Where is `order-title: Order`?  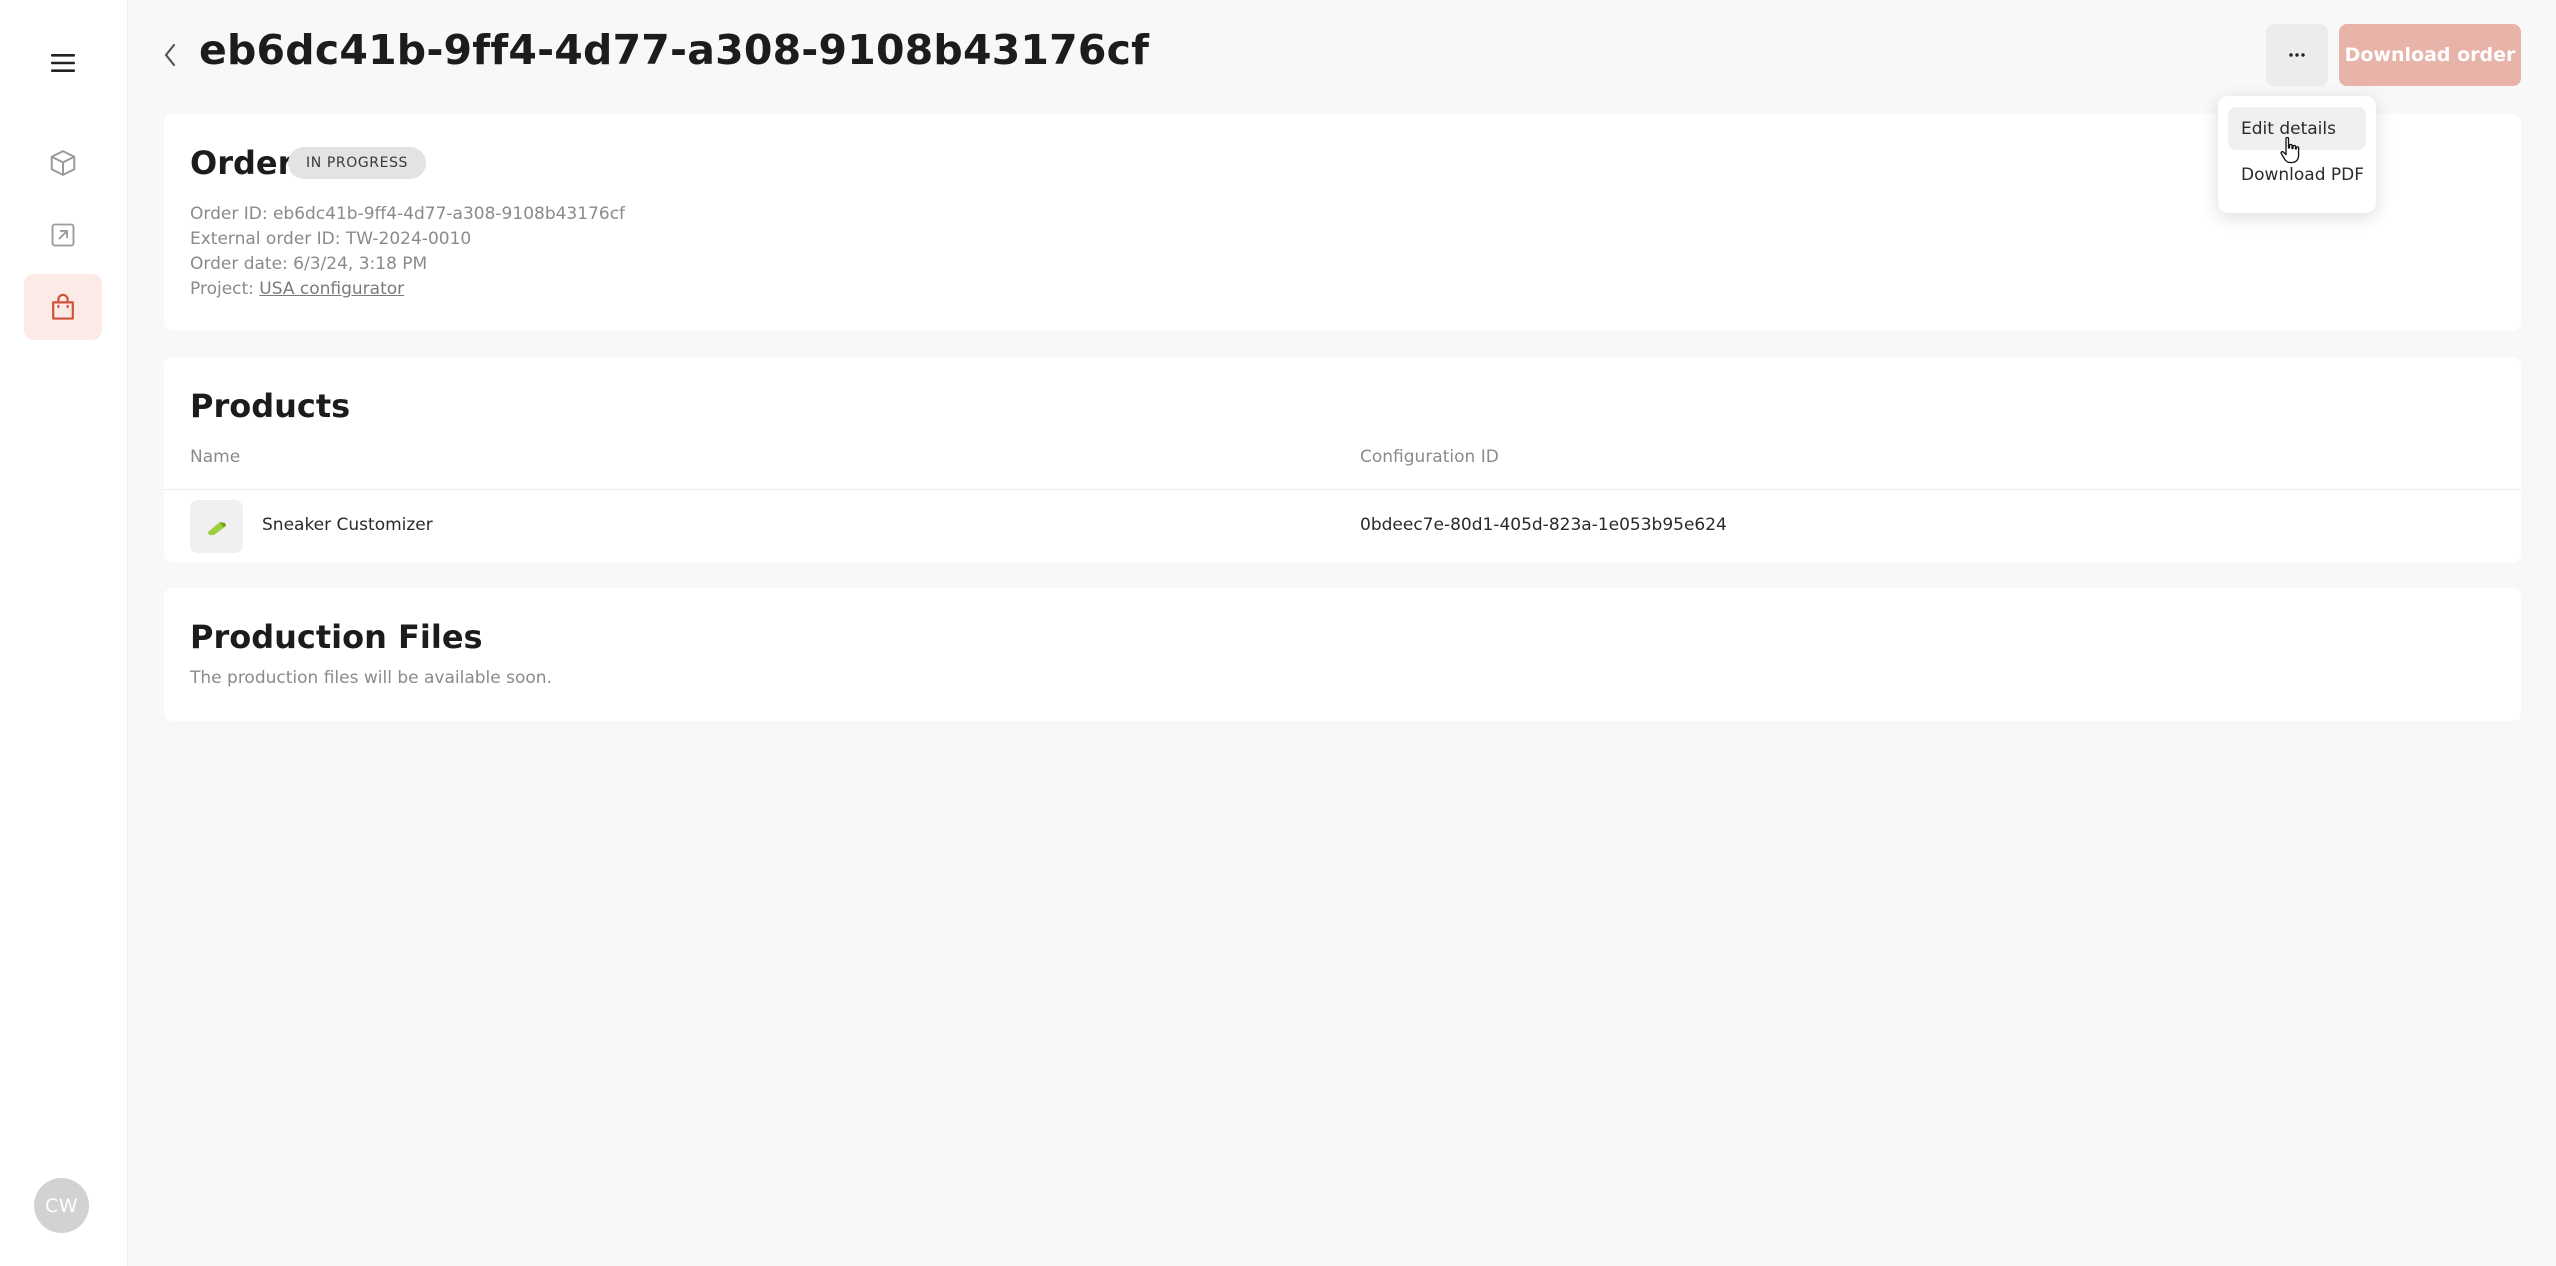
order-title: Order is located at coordinates (242, 163).